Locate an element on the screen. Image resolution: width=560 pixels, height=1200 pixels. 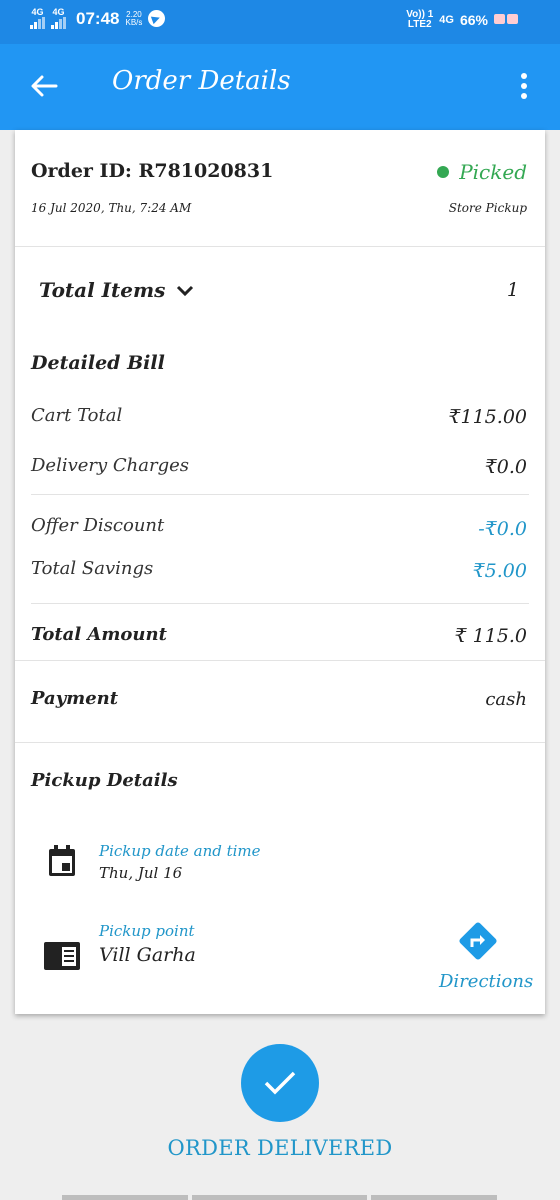
address-card-icon is located at coordinates (62, 956).